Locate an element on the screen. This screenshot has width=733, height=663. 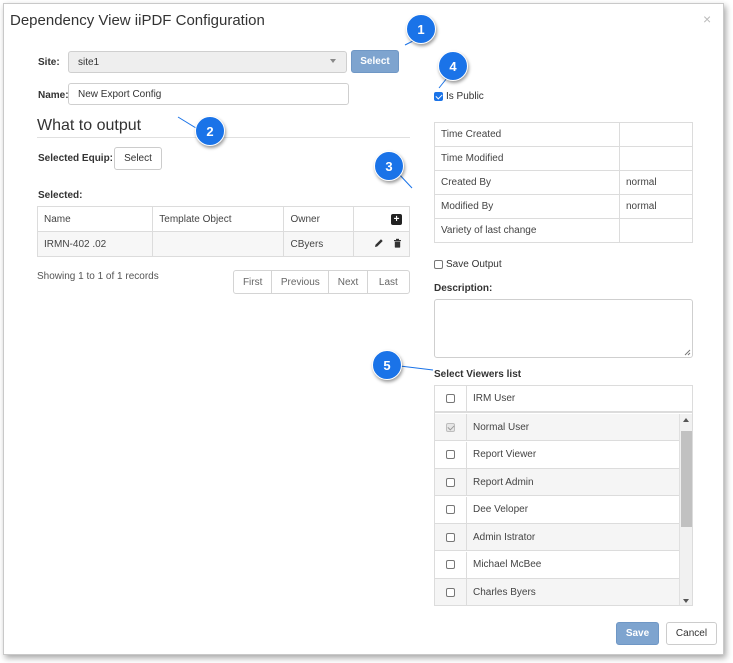
callout-2: 2 is located at coordinates (210, 131).